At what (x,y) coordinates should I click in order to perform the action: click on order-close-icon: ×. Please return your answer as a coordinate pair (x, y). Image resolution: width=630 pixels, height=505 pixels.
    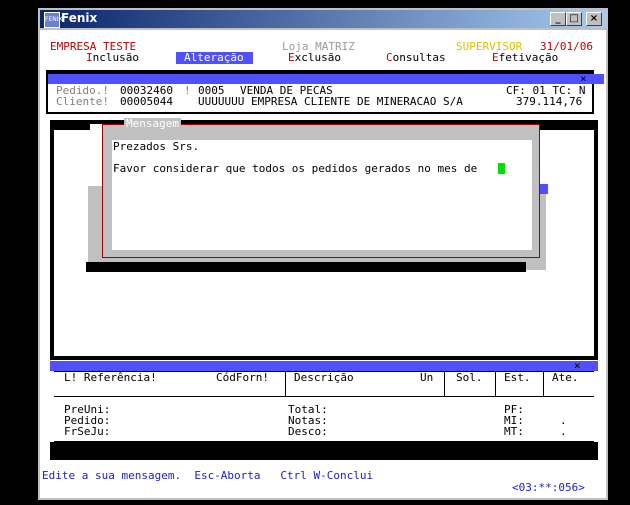
    Looking at the image, I should click on (583, 78).